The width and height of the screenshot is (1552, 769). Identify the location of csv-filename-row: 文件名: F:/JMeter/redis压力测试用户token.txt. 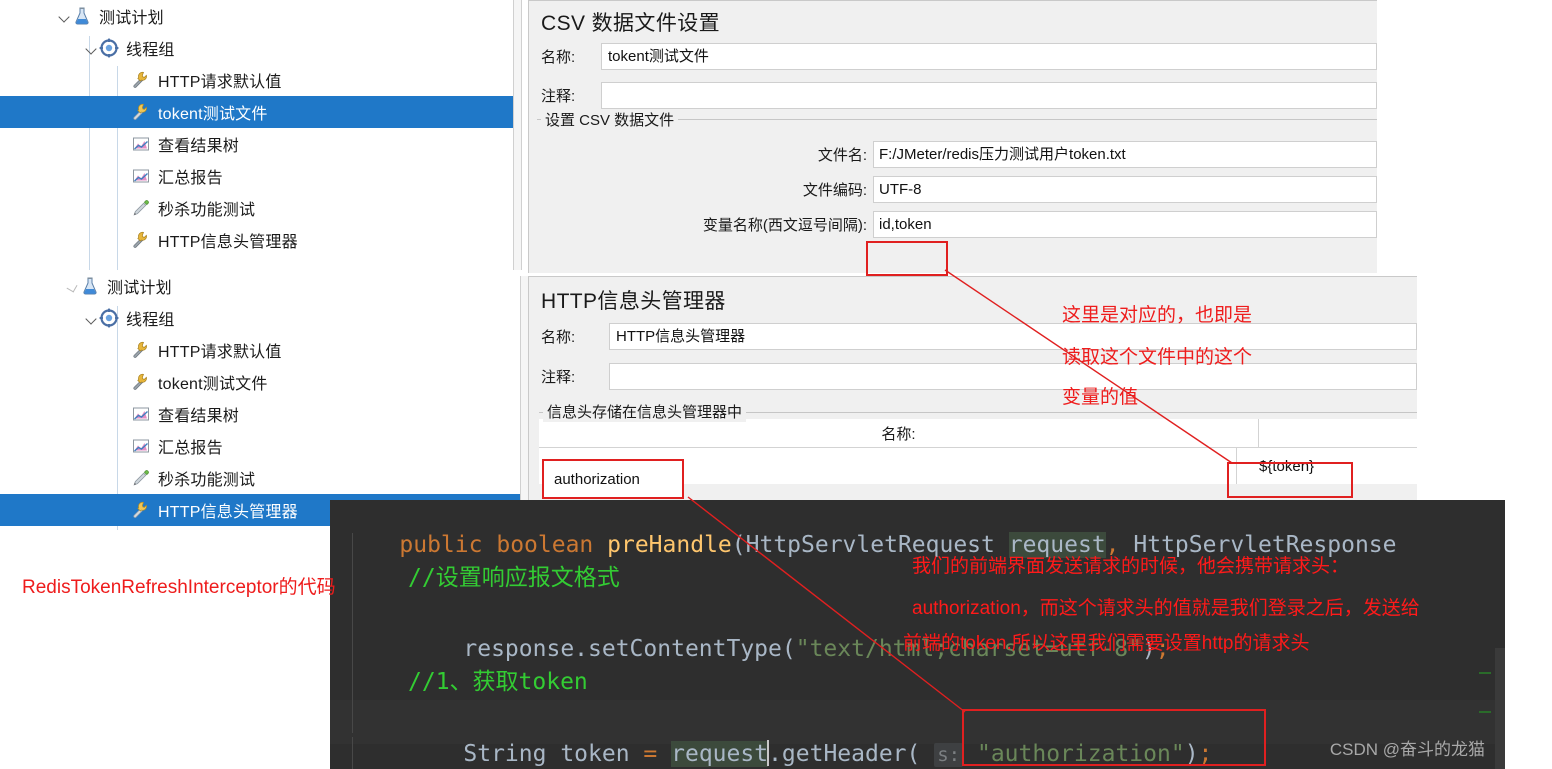
(957, 154).